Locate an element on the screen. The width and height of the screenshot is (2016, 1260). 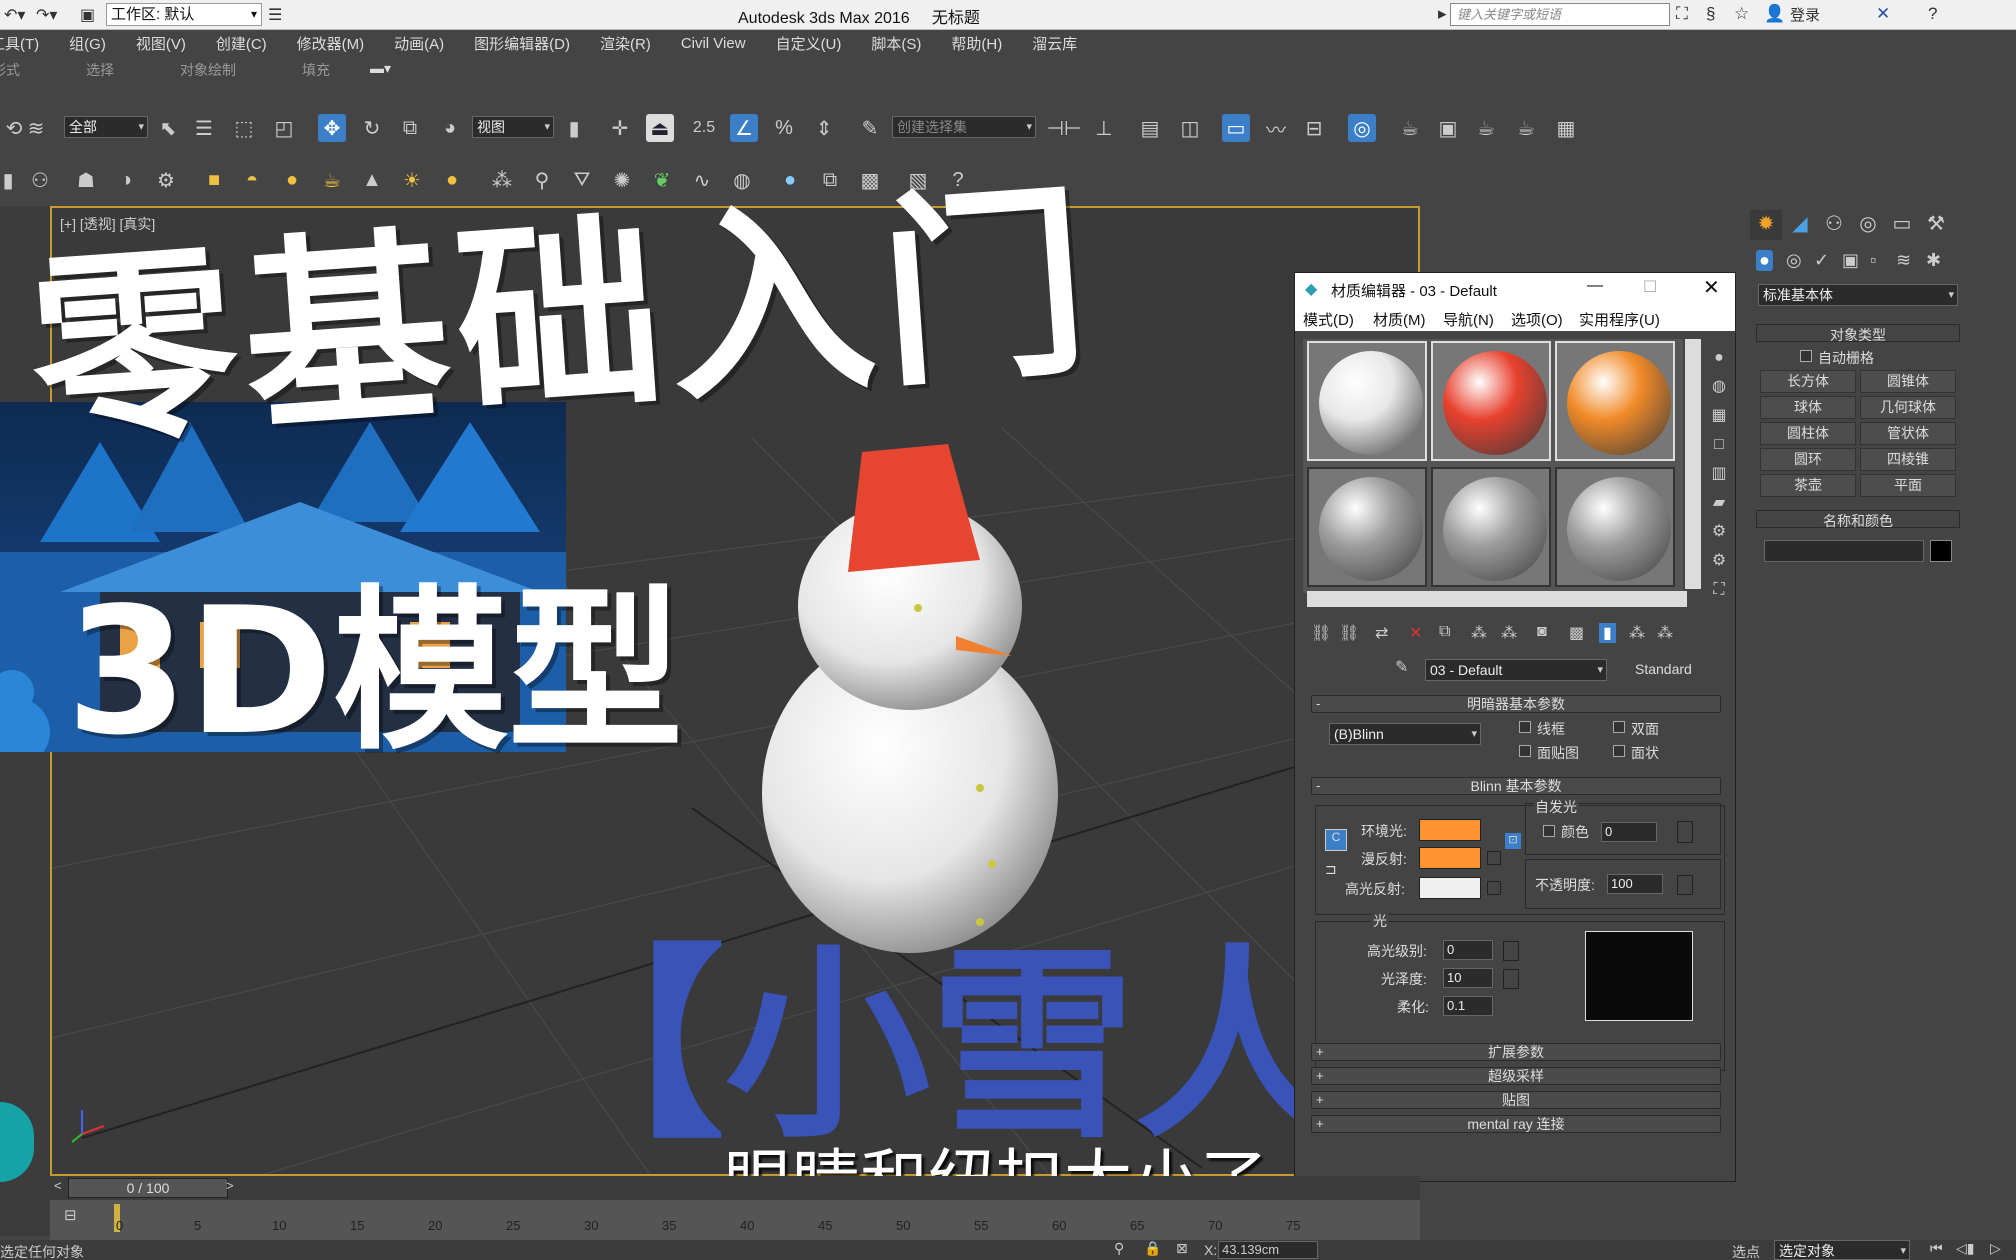
display-tab-icon: ▭ is located at coordinates (1902, 225).